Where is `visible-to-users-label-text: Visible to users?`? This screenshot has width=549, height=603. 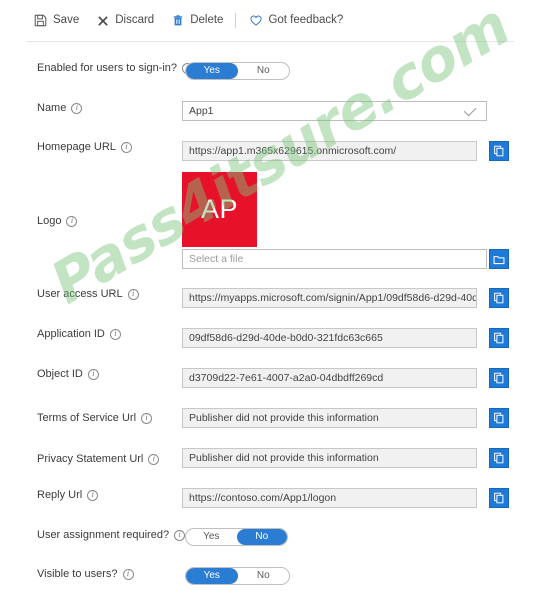 visible-to-users-label-text: Visible to users? is located at coordinates (77, 574).